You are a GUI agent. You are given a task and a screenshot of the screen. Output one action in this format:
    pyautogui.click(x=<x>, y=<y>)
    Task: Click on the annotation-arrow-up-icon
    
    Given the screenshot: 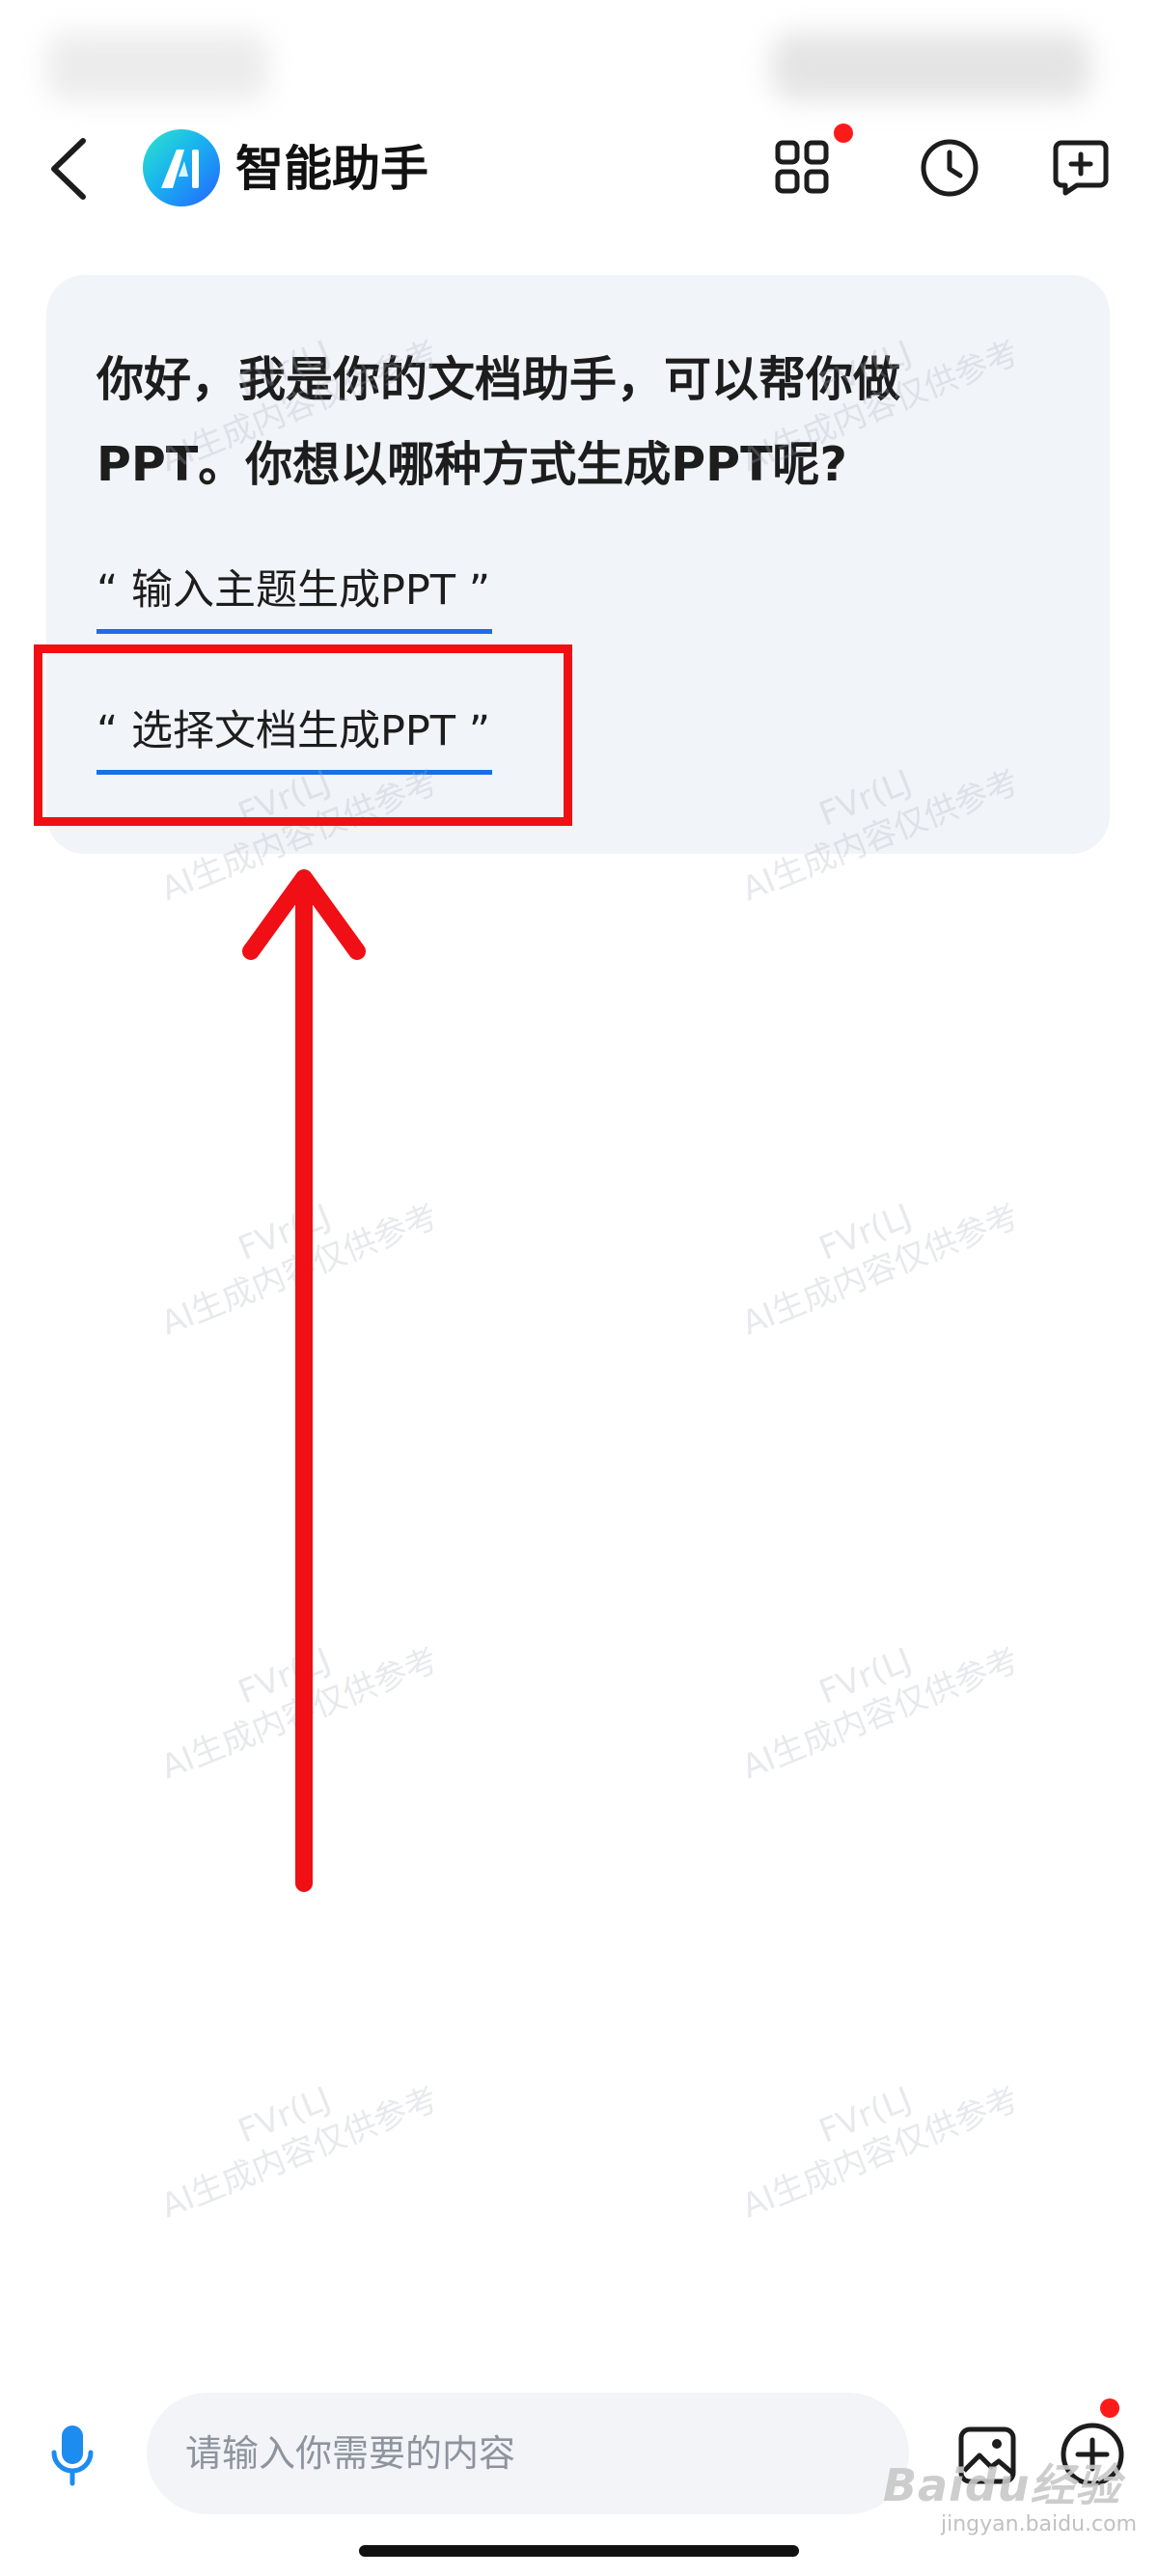 What is the action you would take?
    pyautogui.click(x=304, y=1381)
    